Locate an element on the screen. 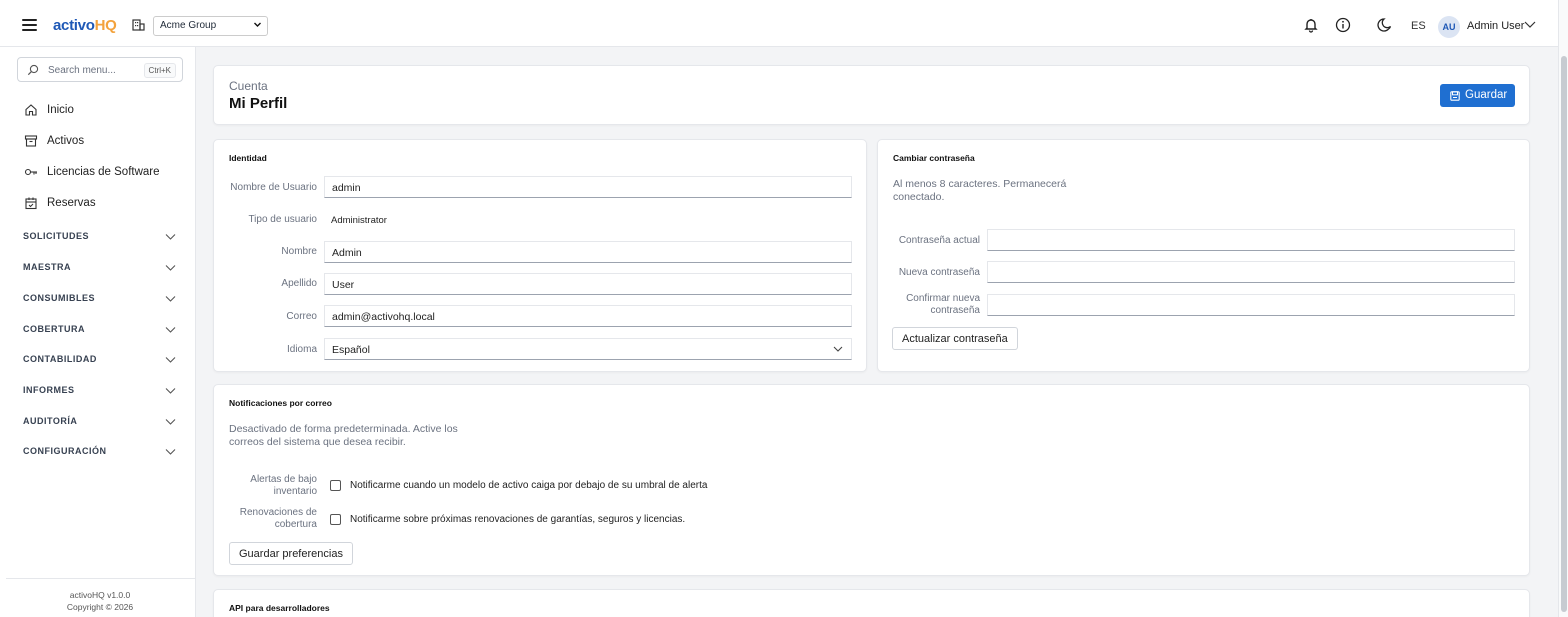 This screenshot has height=617, width=1568. email-label: Correo is located at coordinates (301, 316).